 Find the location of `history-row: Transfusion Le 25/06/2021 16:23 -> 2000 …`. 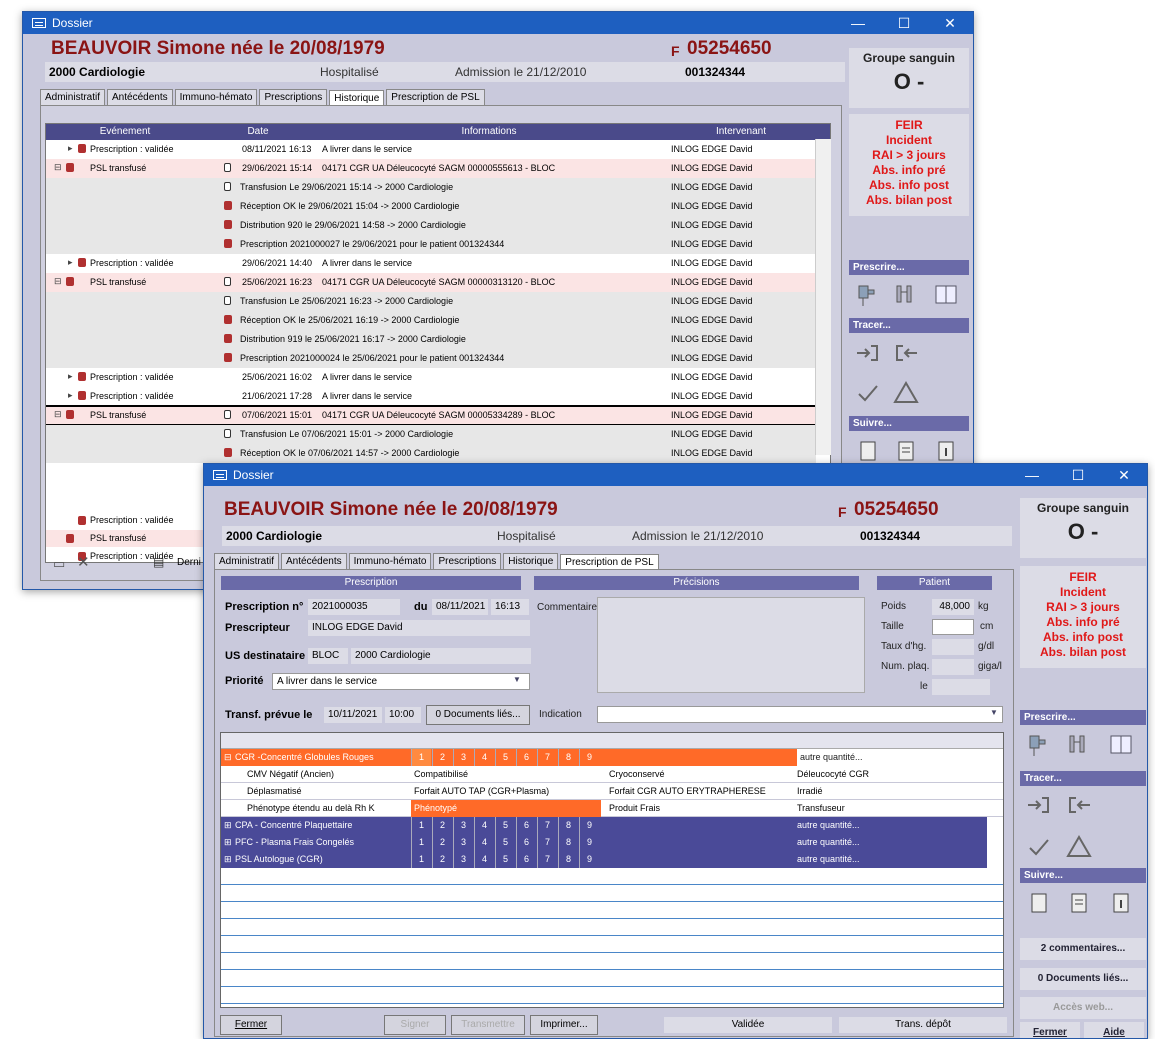

history-row: Transfusion Le 25/06/2021 16:23 -> 2000 … is located at coordinates (431, 301).